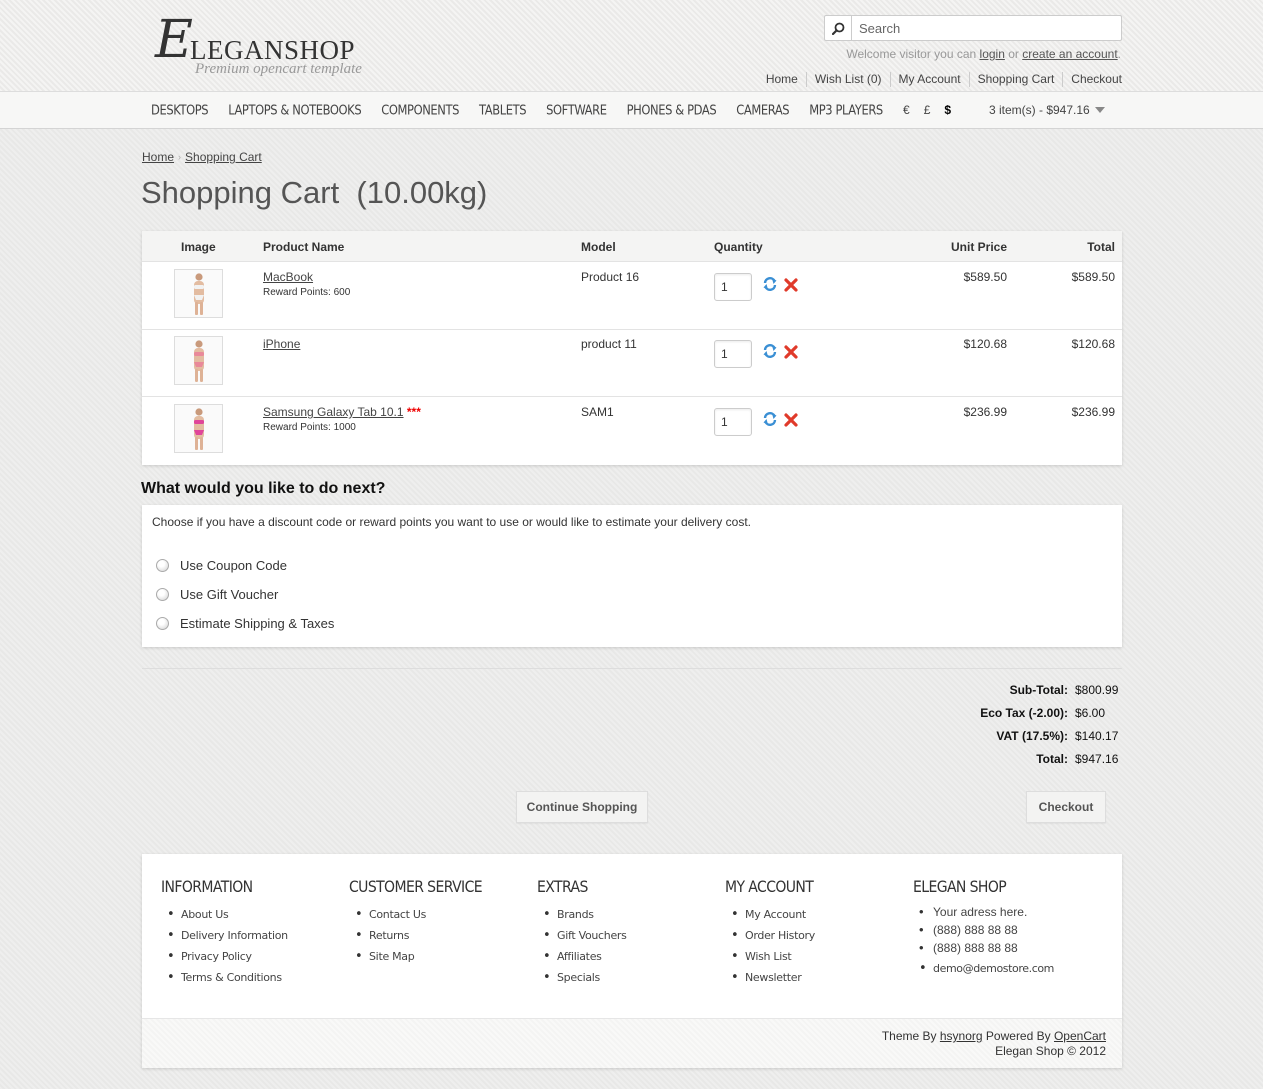 The height and width of the screenshot is (1089, 1263). Describe the element at coordinates (415, 939) in the screenshot. I see `footer-link-returns: Returns` at that location.